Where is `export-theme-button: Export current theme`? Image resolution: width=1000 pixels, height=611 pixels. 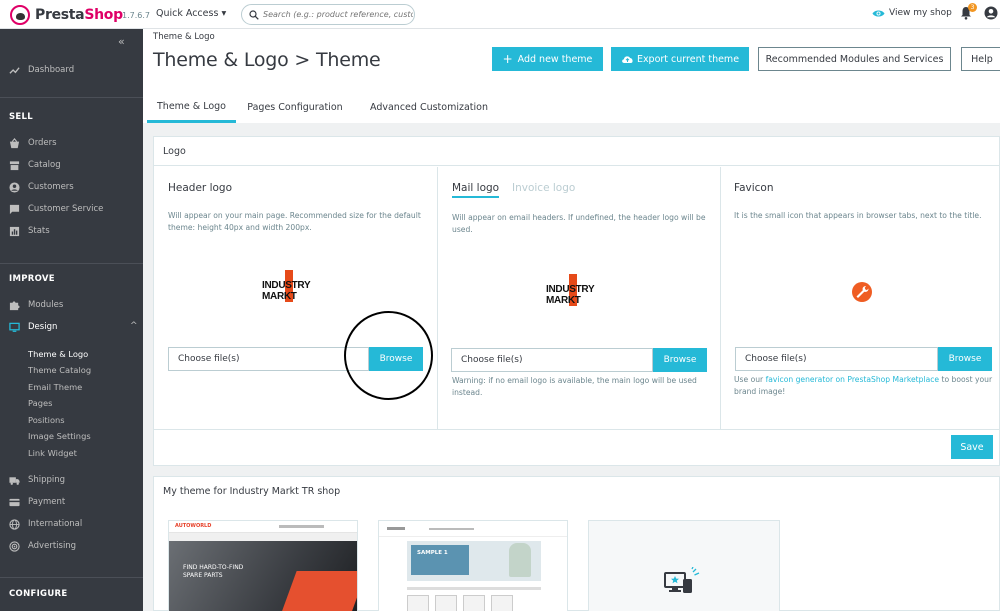 export-theme-button: Export current theme is located at coordinates (680, 59).